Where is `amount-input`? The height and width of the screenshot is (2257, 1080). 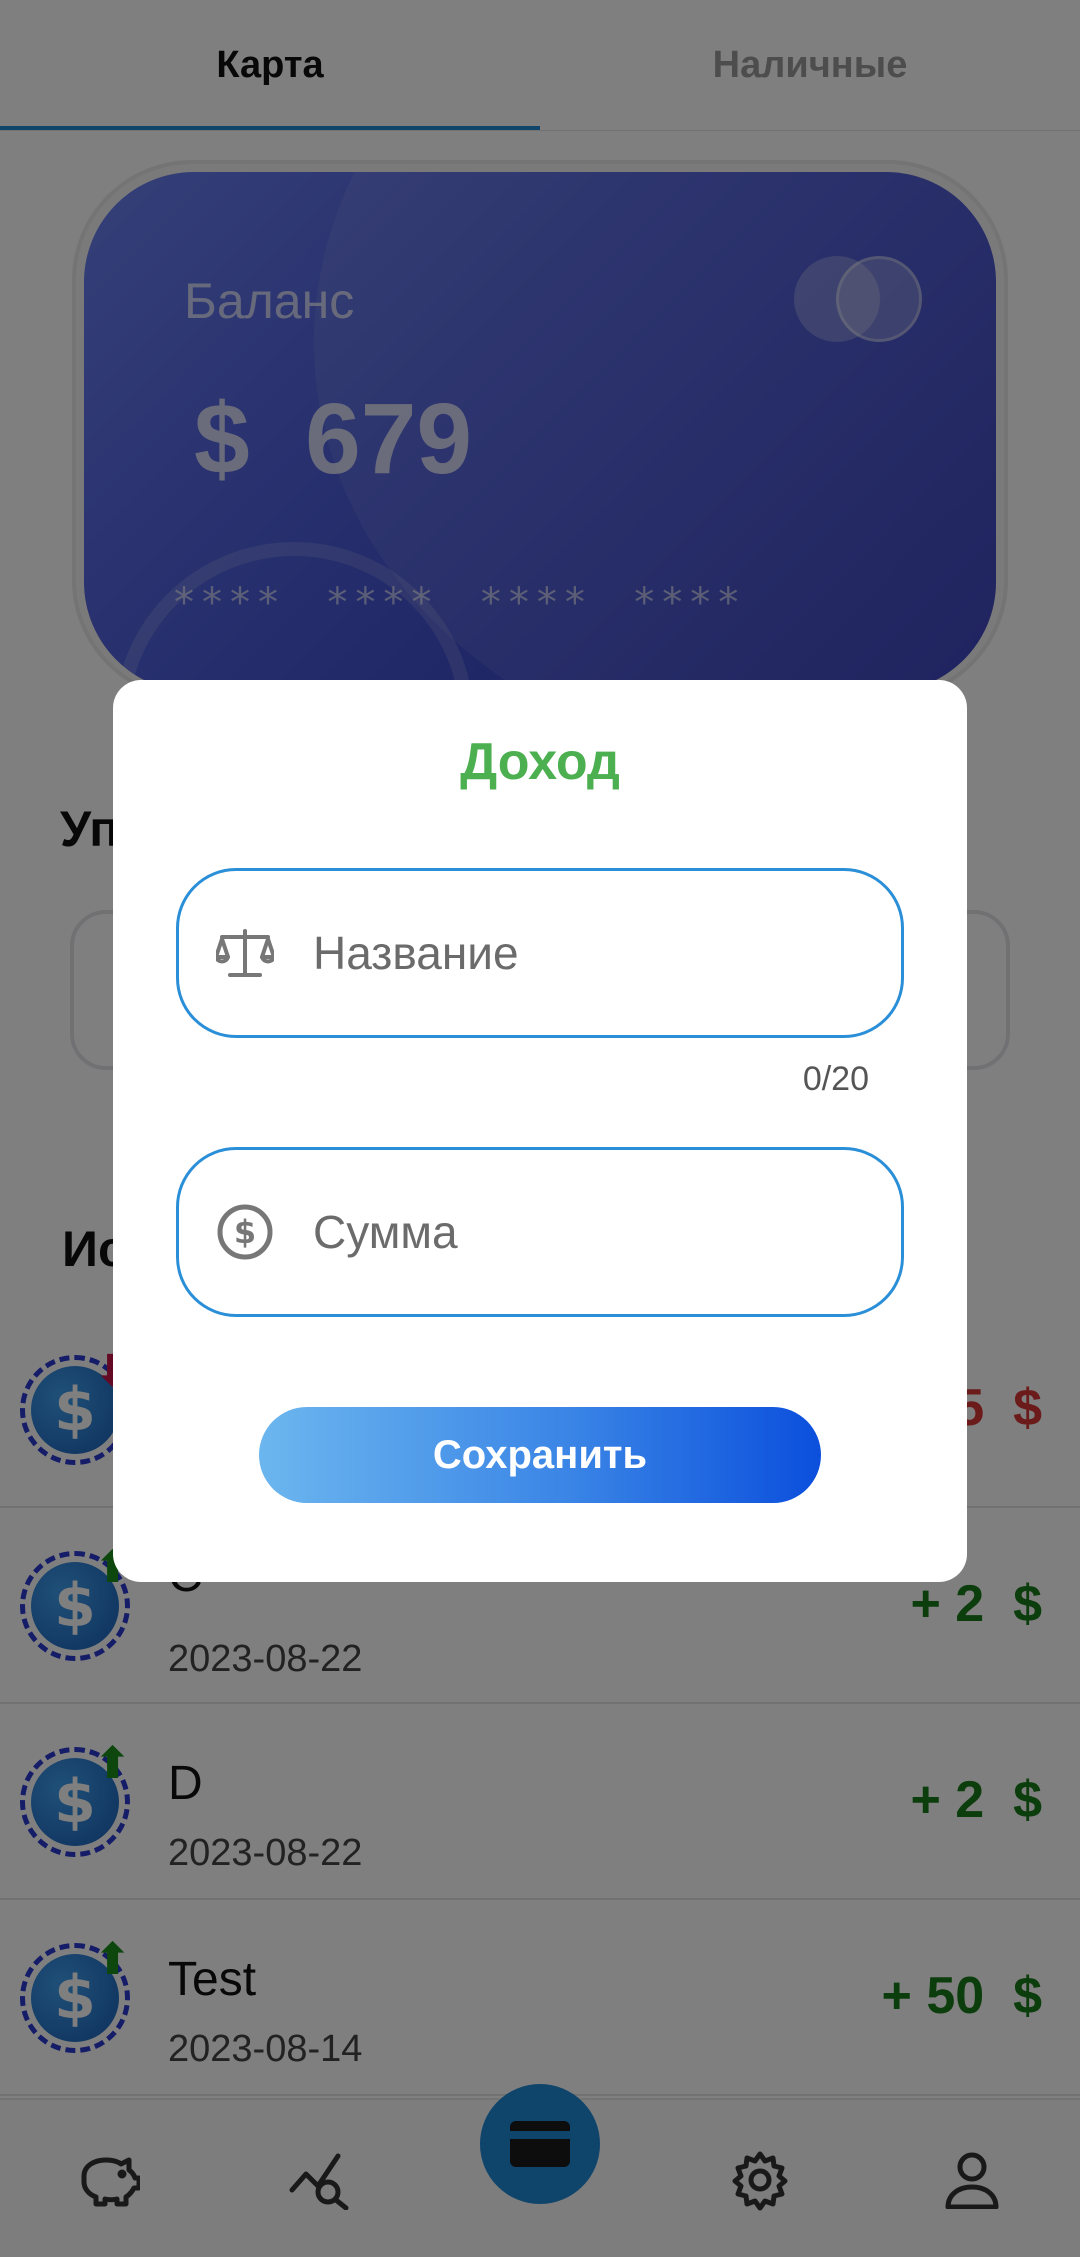
amount-input is located at coordinates (593, 1232).